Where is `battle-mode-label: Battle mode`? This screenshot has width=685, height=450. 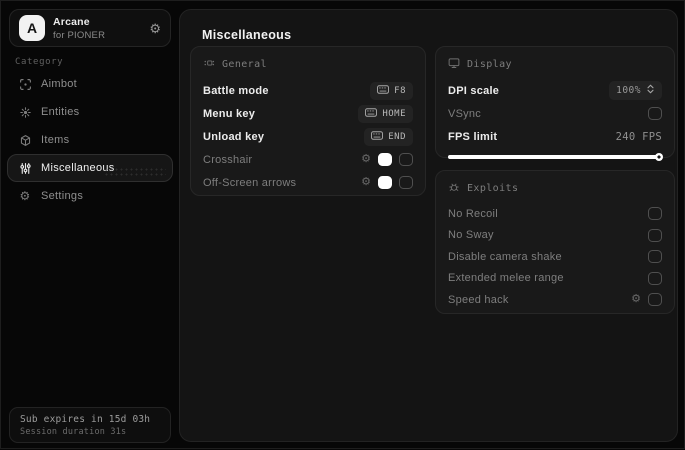
battle-mode-label: Battle mode is located at coordinates (236, 90).